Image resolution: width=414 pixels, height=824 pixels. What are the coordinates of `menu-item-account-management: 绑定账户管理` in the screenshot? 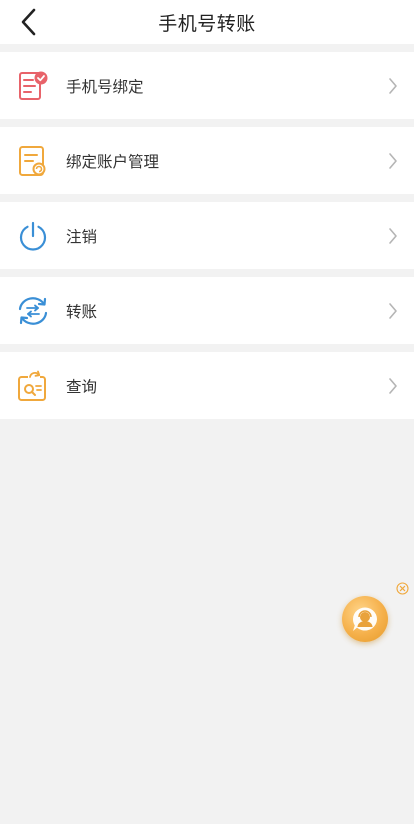 It's located at (207, 160).